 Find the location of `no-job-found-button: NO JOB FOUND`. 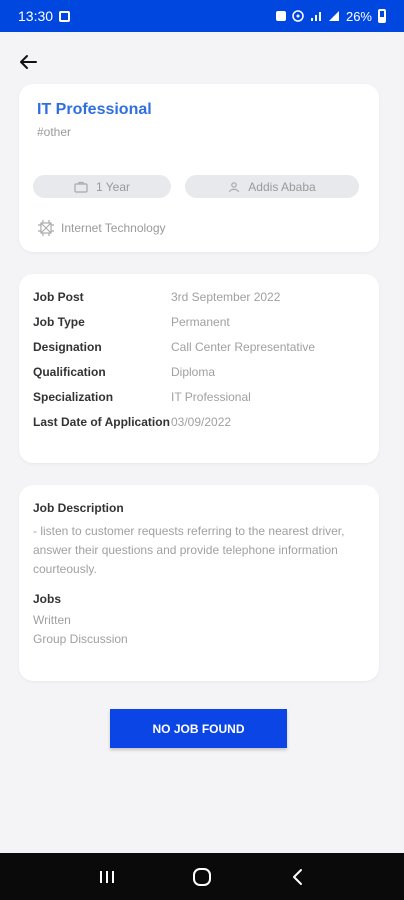

no-job-found-button: NO JOB FOUND is located at coordinates (198, 728).